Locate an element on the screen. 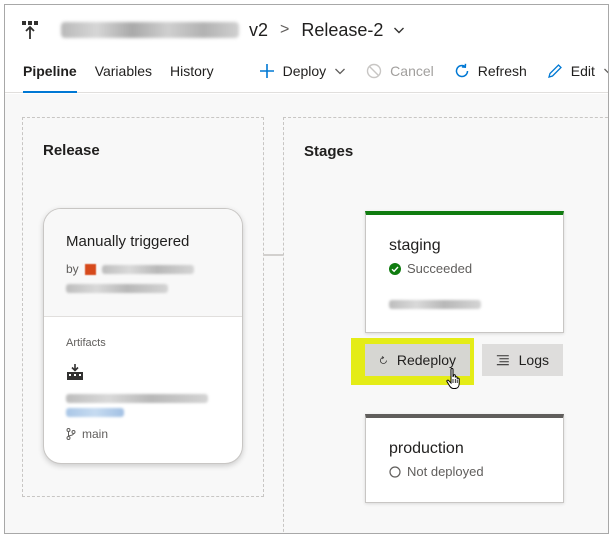  trigger-label: Manually triggered is located at coordinates (128, 241).